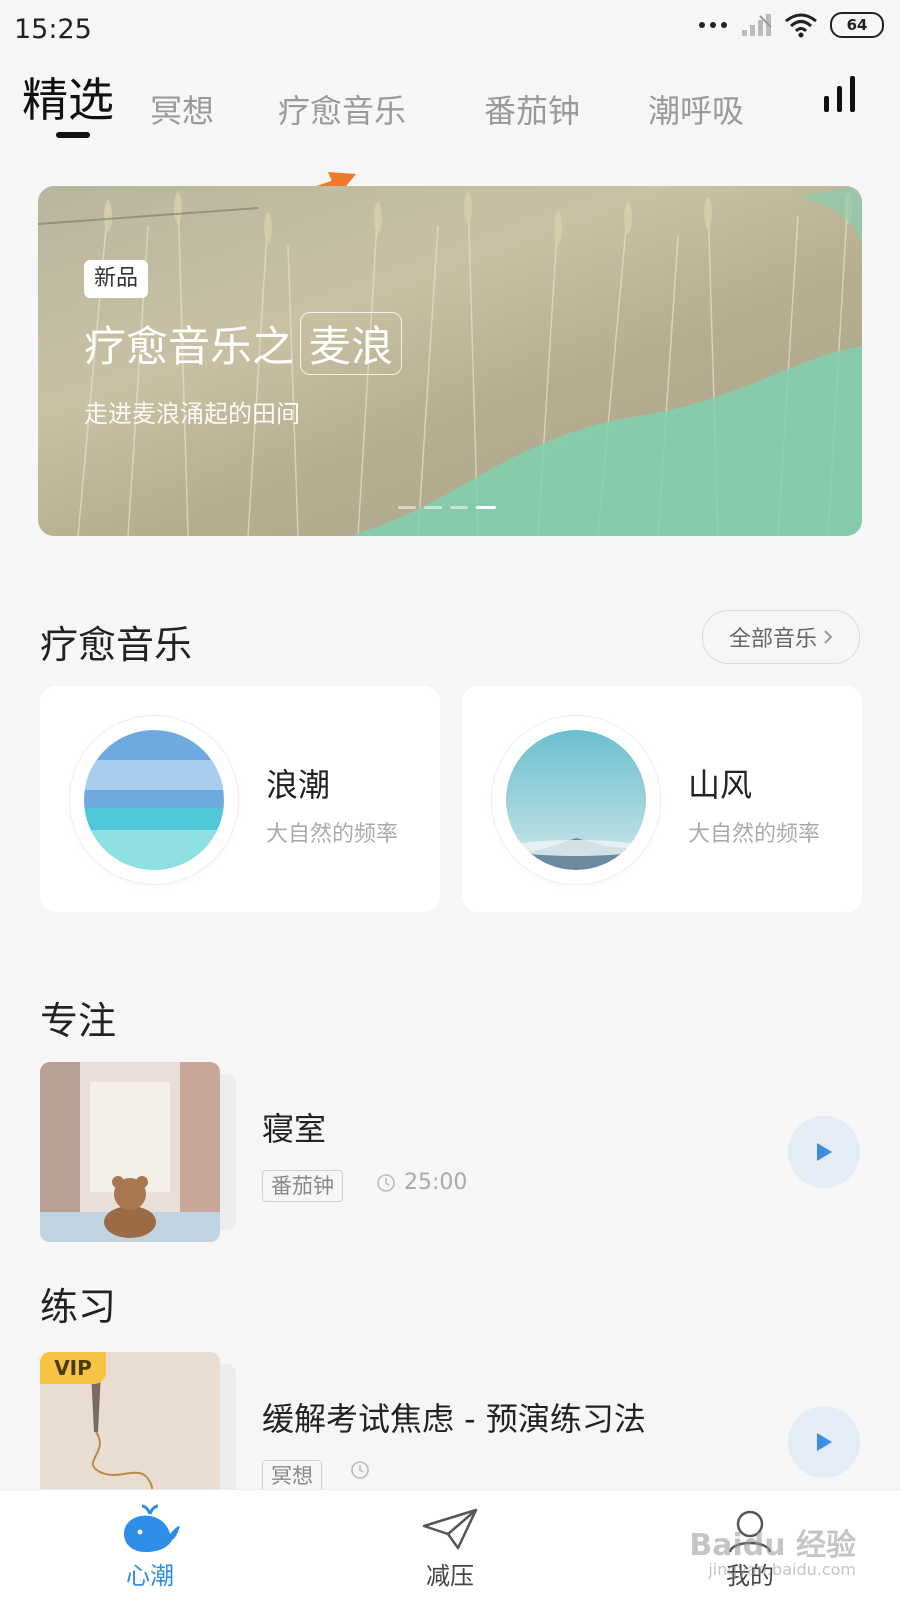 The height and width of the screenshot is (1600, 900). What do you see at coordinates (298, 785) in the screenshot?
I see `music-name: 浪潮` at bounding box center [298, 785].